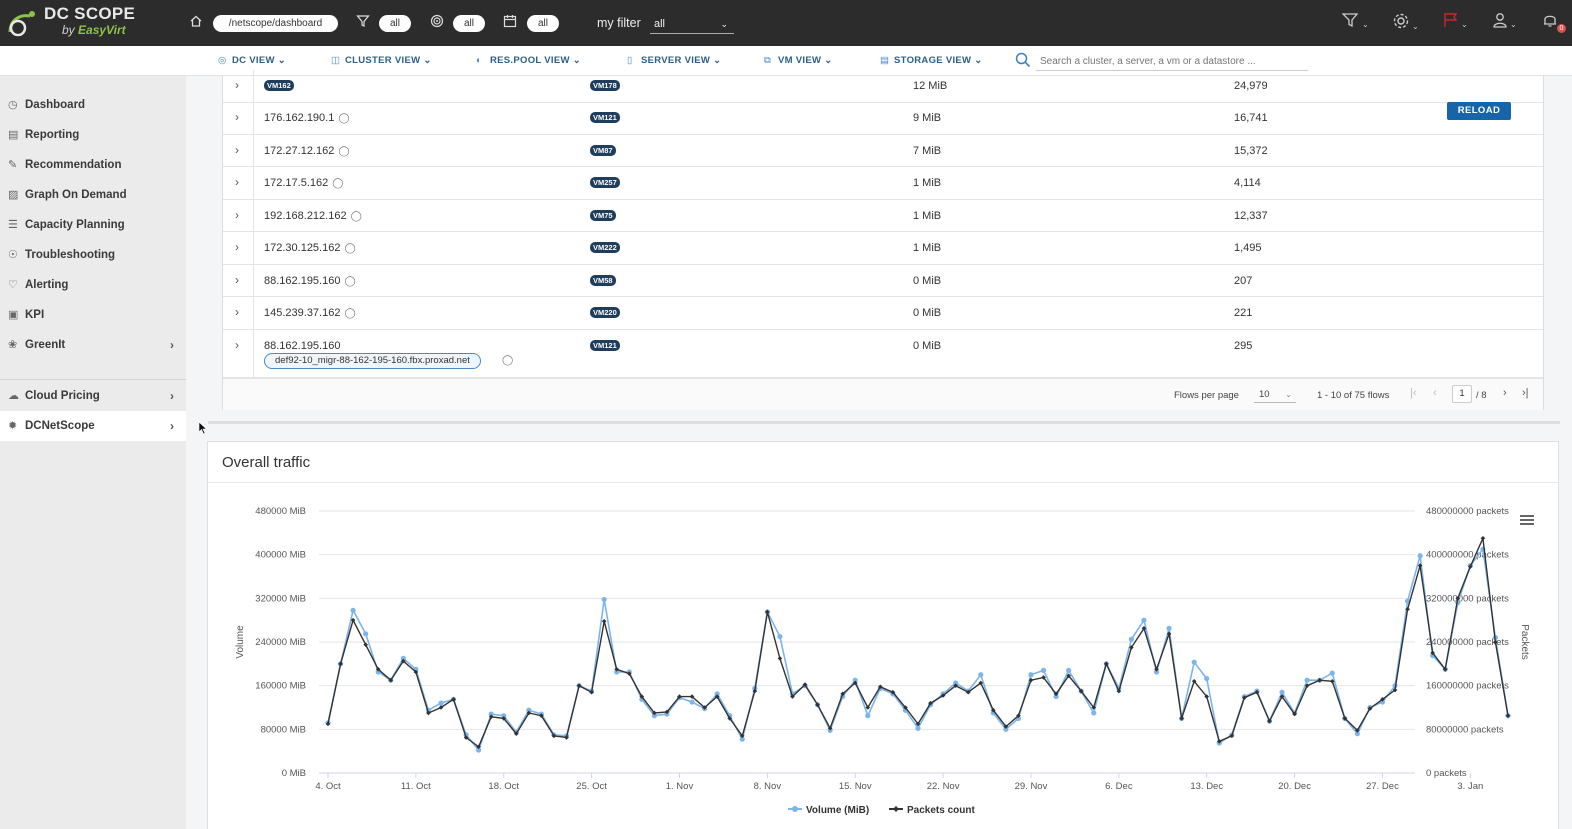 The width and height of the screenshot is (1572, 829). What do you see at coordinates (469, 23) in the screenshot?
I see `target-pill: all` at bounding box center [469, 23].